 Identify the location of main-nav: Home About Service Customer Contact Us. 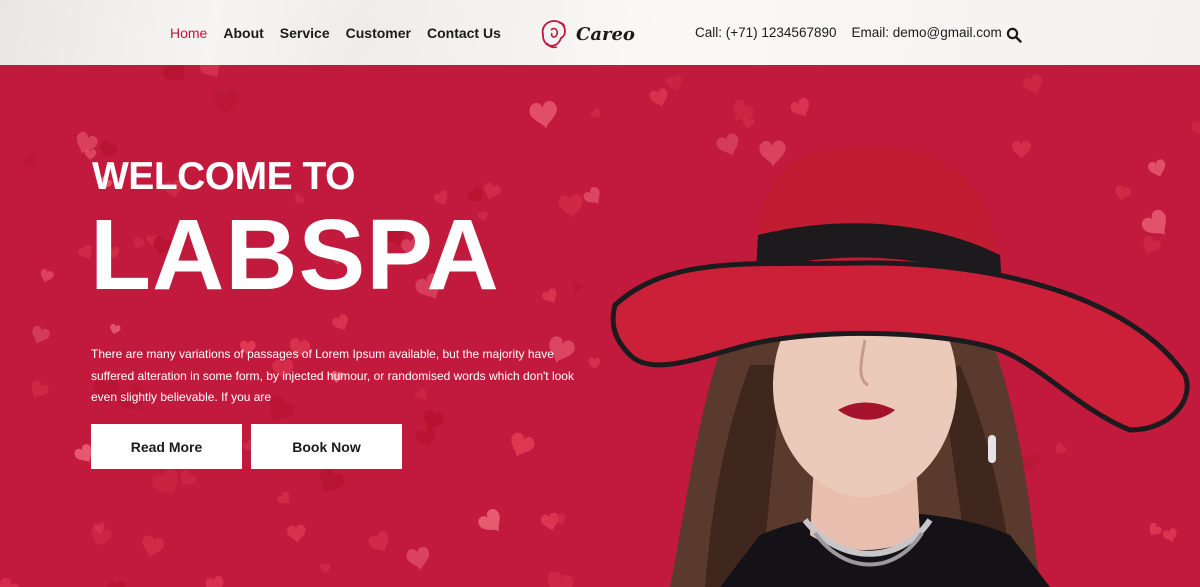
(343, 32).